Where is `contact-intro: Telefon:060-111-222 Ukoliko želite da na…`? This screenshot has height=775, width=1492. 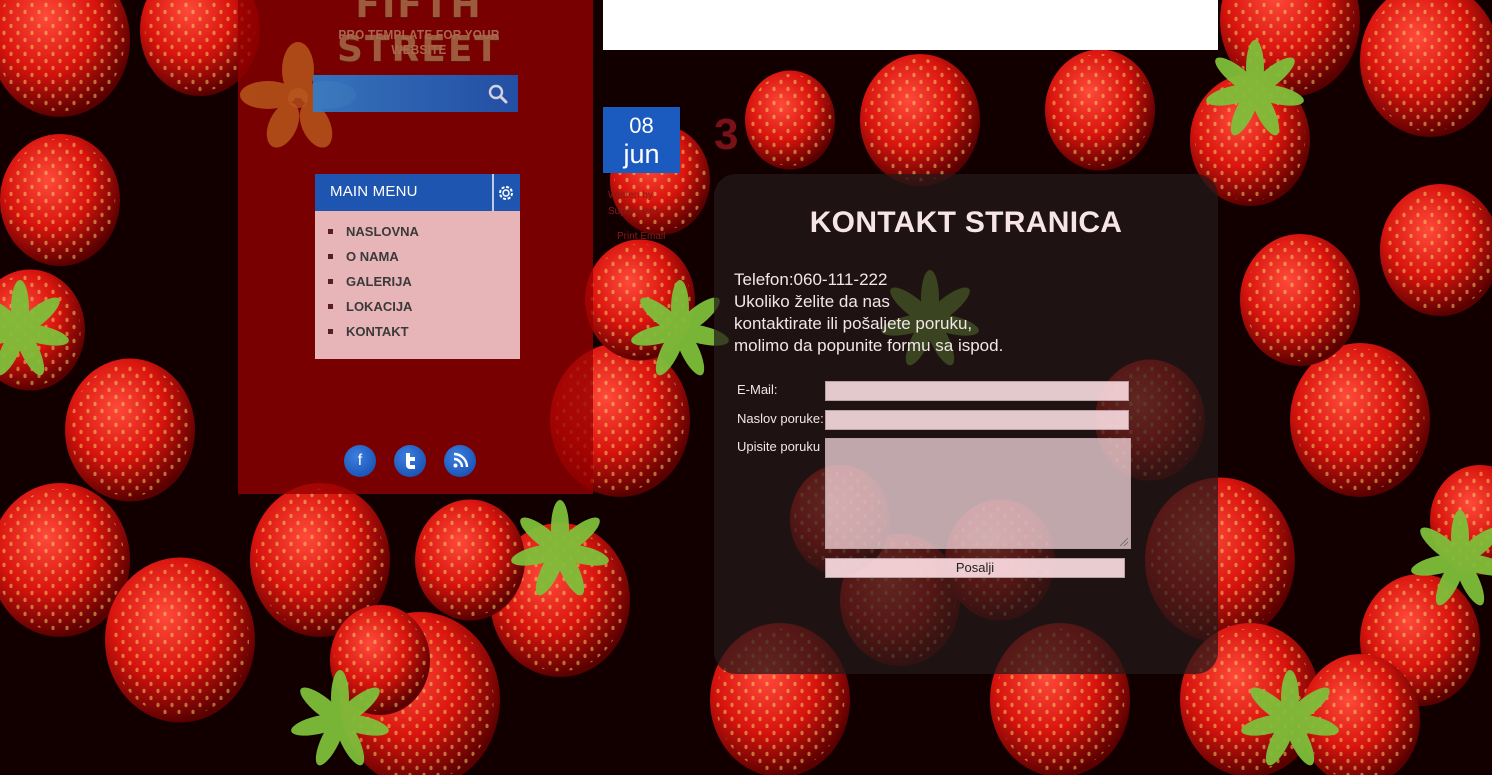 contact-intro: Telefon:060-111-222 Ukoliko želite da na… is located at coordinates (884, 313).